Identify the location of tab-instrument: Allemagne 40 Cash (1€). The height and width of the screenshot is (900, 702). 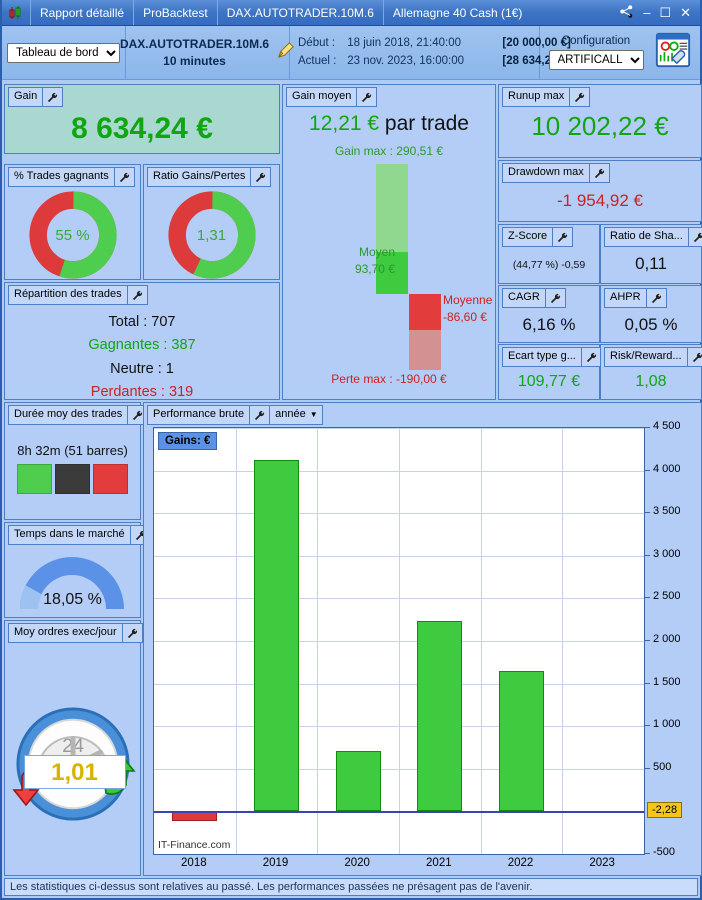
(456, 12).